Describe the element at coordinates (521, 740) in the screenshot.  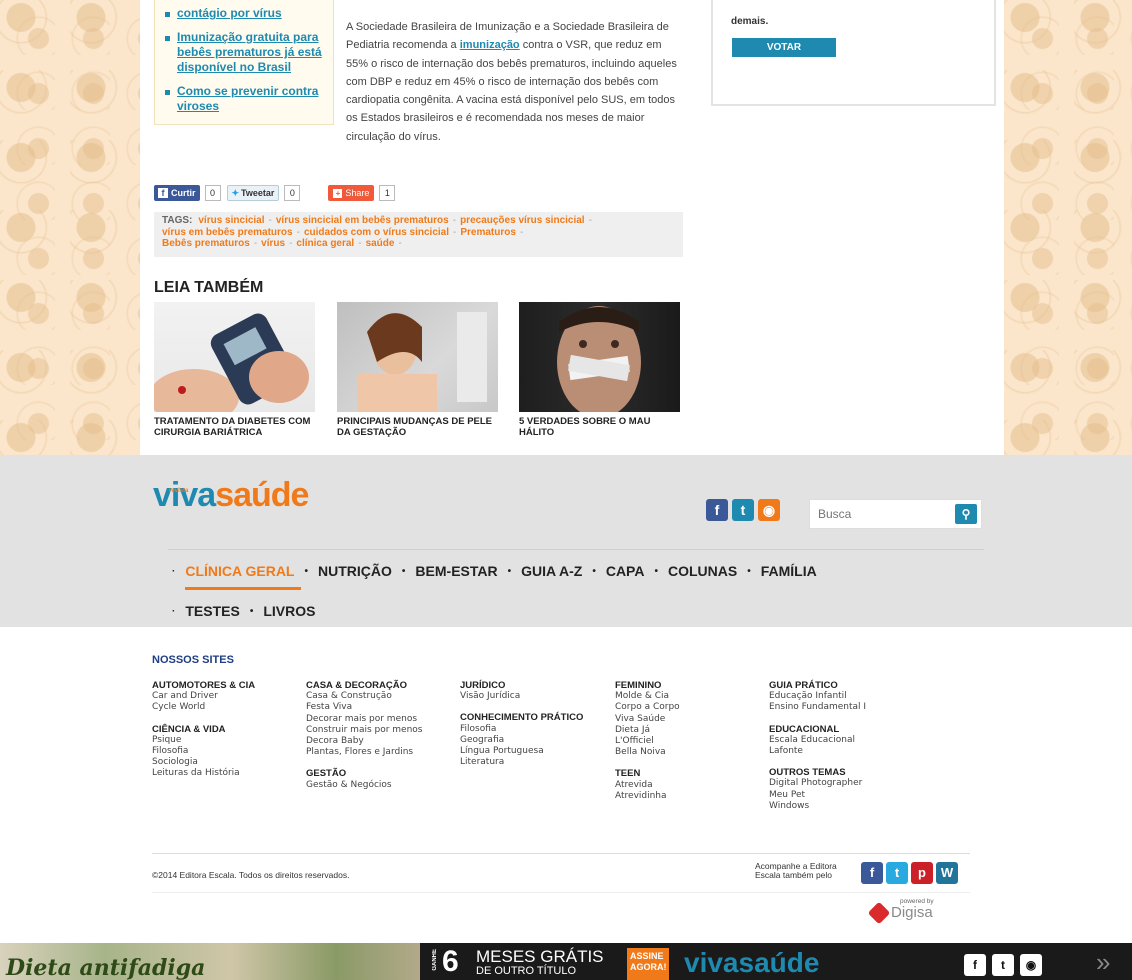
I see `footer-link: Geografia` at that location.